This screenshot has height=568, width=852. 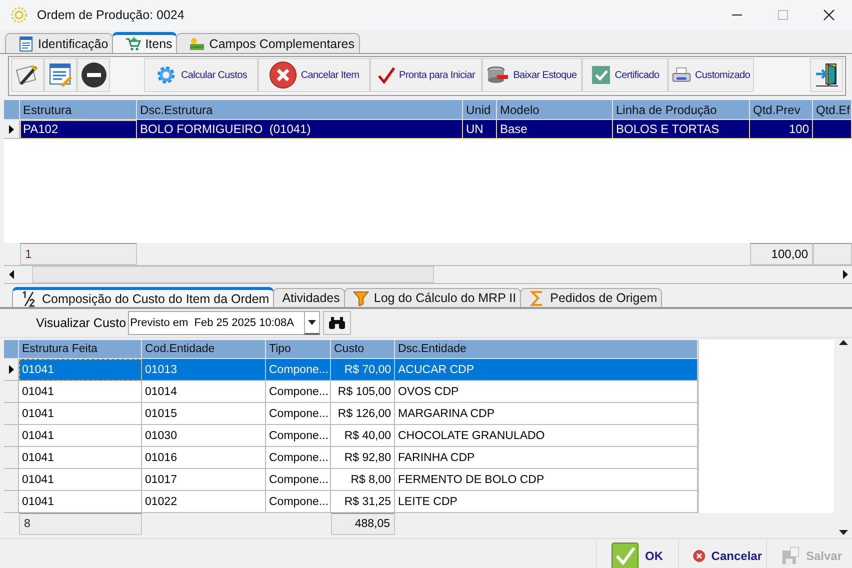 What do you see at coordinates (282, 75) in the screenshot?
I see `cancel-icon` at bounding box center [282, 75].